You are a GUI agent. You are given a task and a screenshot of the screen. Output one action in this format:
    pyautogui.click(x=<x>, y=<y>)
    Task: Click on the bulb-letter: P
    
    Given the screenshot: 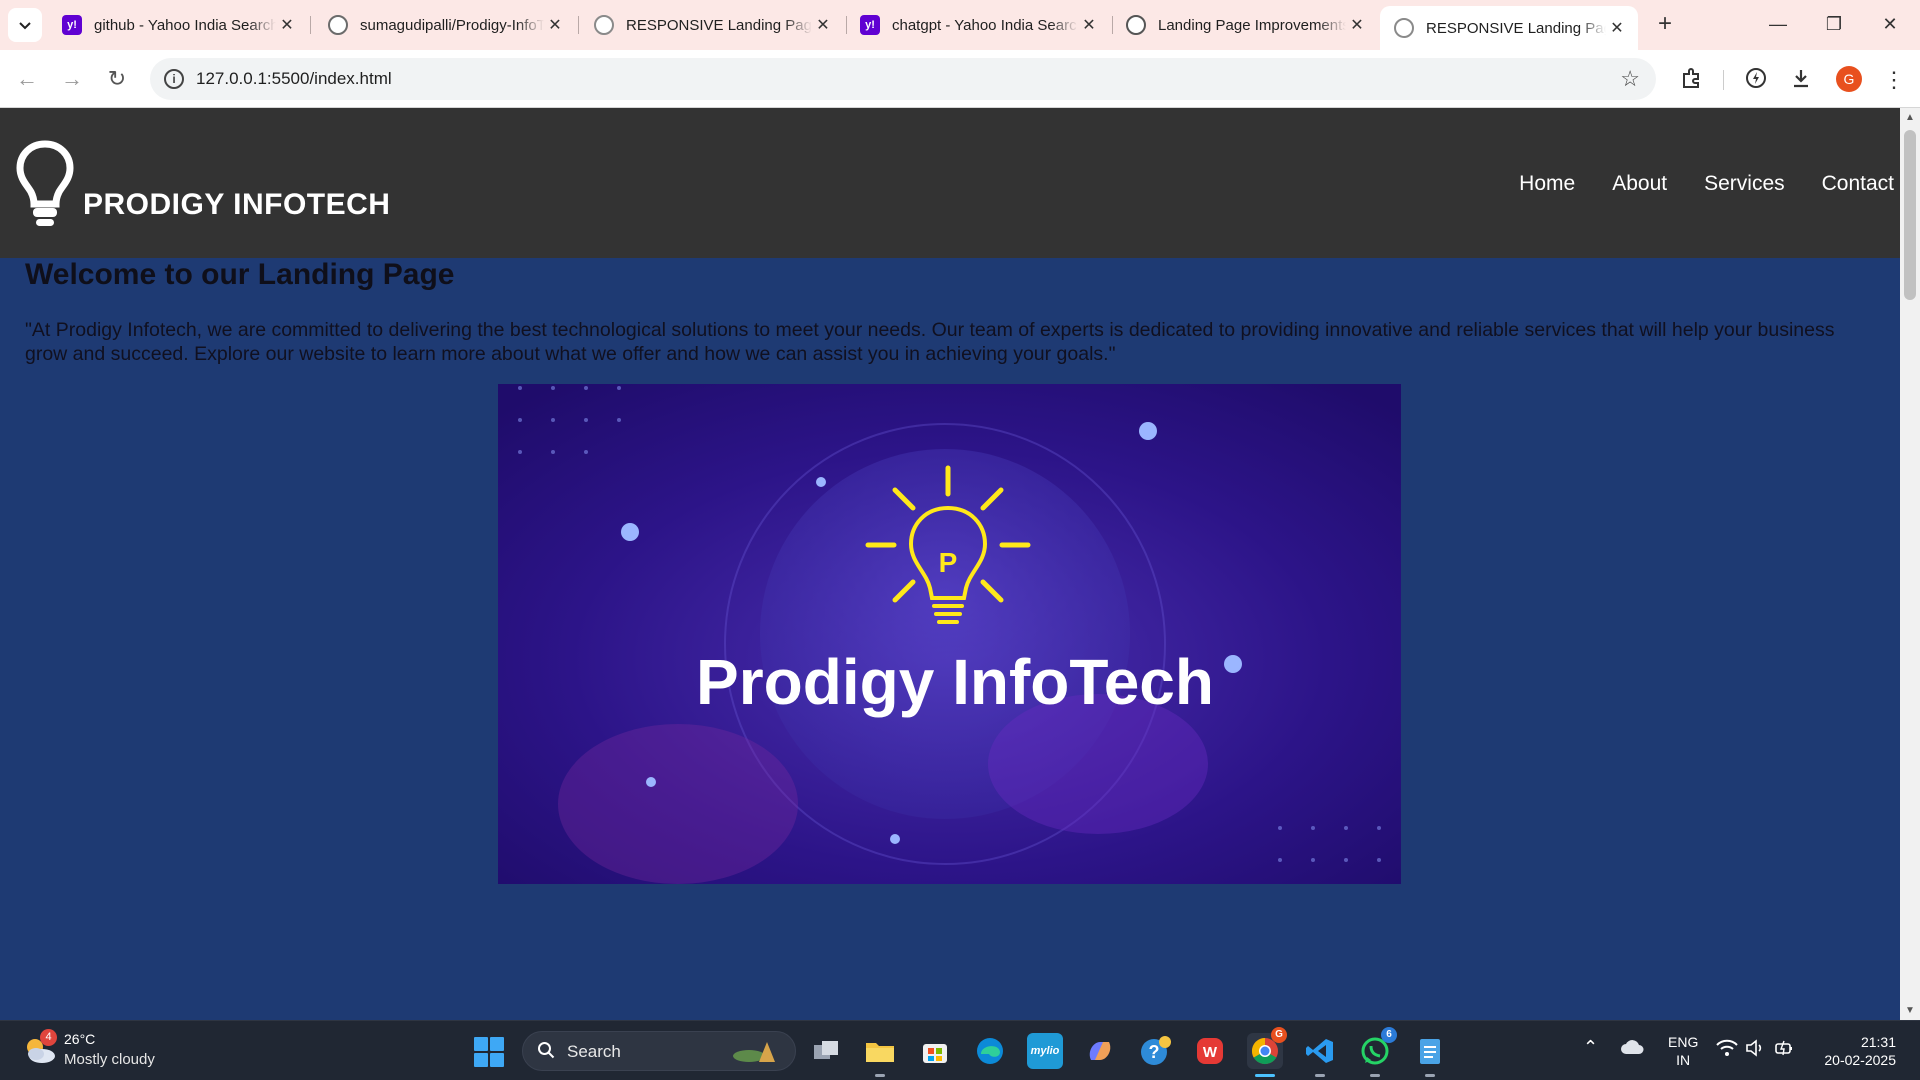 What is the action you would take?
    pyautogui.click(x=948, y=562)
    